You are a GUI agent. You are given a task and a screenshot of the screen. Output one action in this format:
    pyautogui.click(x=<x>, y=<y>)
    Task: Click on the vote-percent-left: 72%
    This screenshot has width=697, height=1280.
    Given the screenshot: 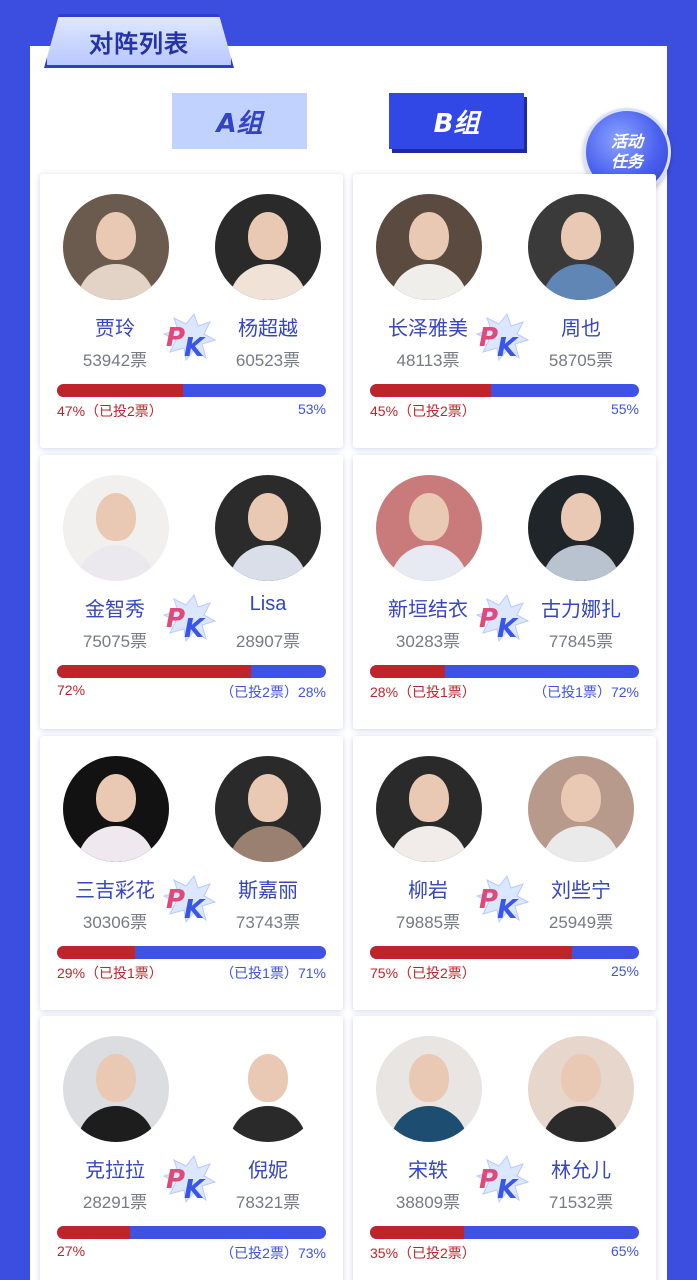 What is the action you would take?
    pyautogui.click(x=71, y=690)
    